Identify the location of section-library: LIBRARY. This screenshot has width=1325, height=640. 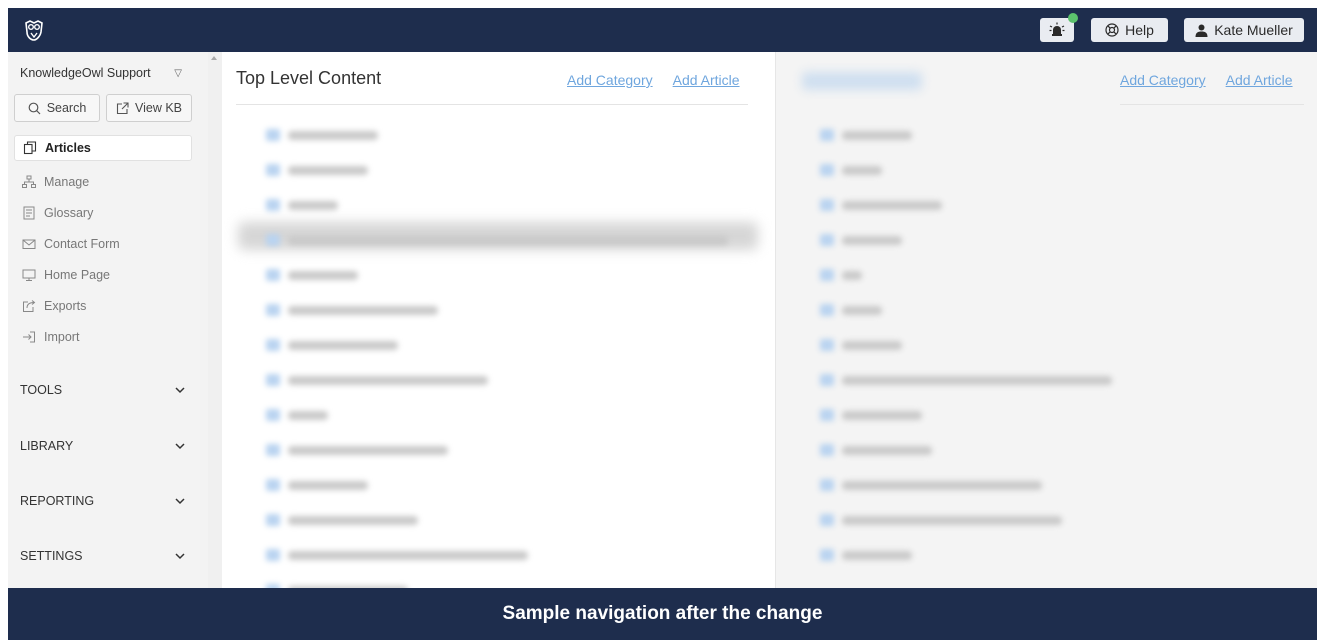
(103, 446).